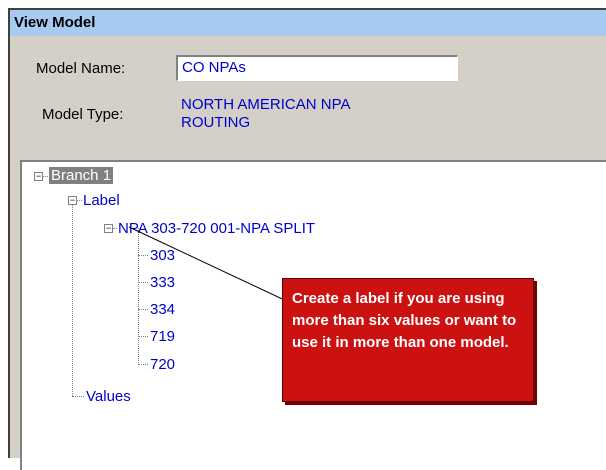  Describe the element at coordinates (216, 228) in the screenshot. I see `tree-node-npa-split: NPA 303-720 001-NPA SPLIT` at that location.